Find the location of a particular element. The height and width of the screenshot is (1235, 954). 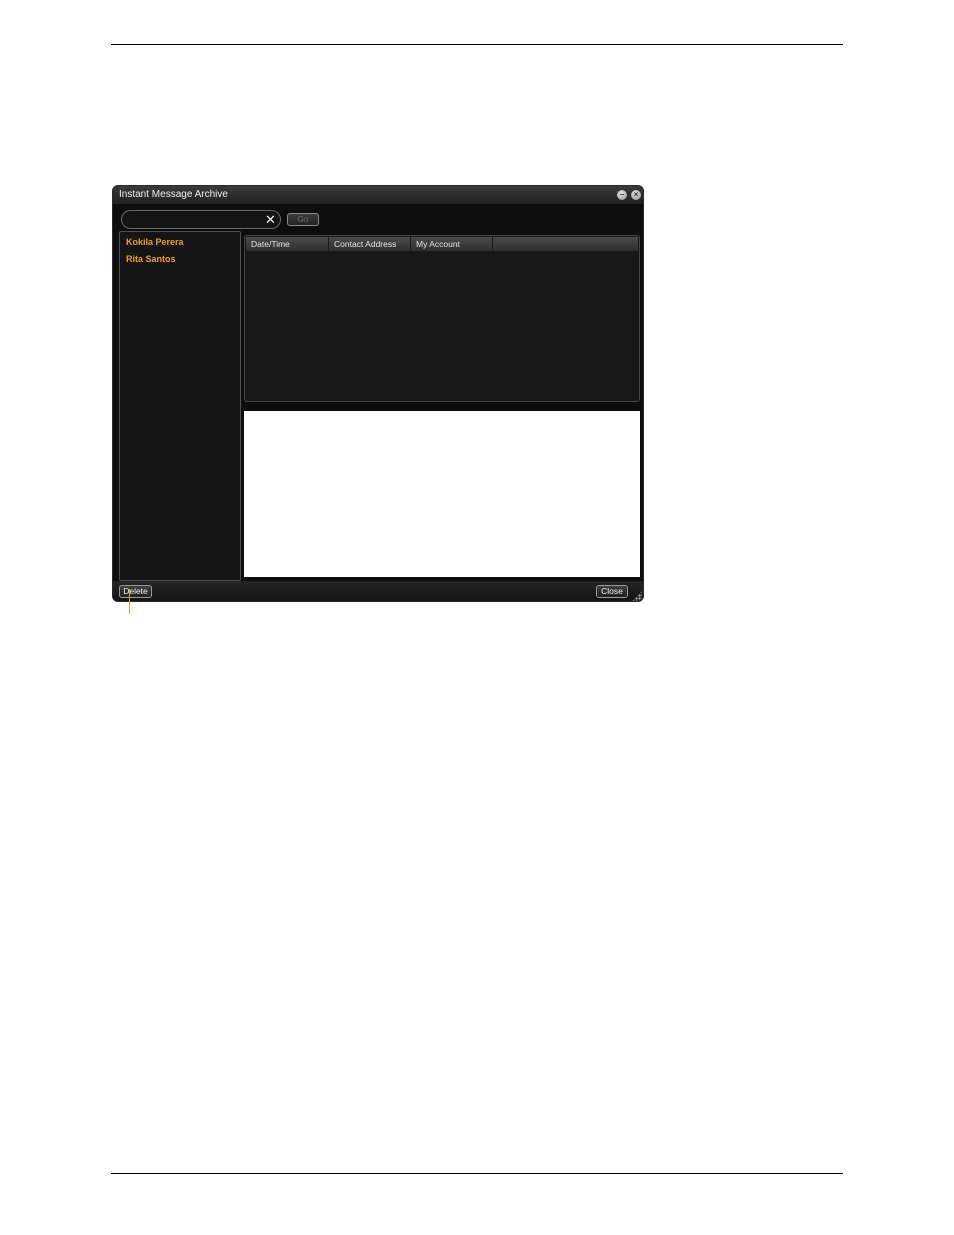

contact-item: Kokila Perera is located at coordinates (155, 242).